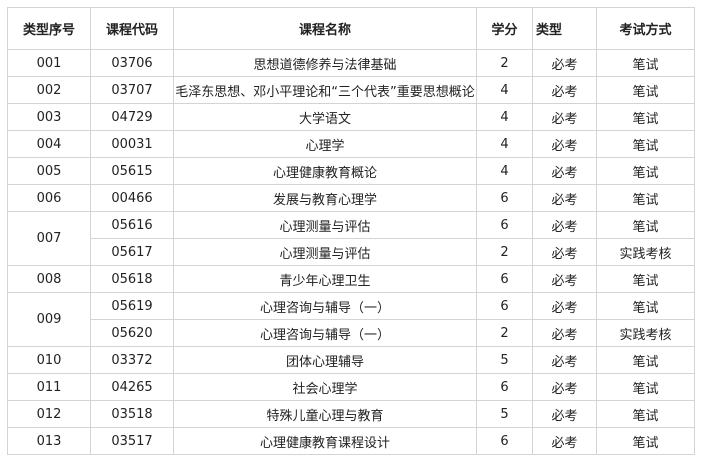 Image resolution: width=704 pixels, height=464 pixels. Describe the element at coordinates (132, 63) in the screenshot. I see `cell-code: 03706` at that location.